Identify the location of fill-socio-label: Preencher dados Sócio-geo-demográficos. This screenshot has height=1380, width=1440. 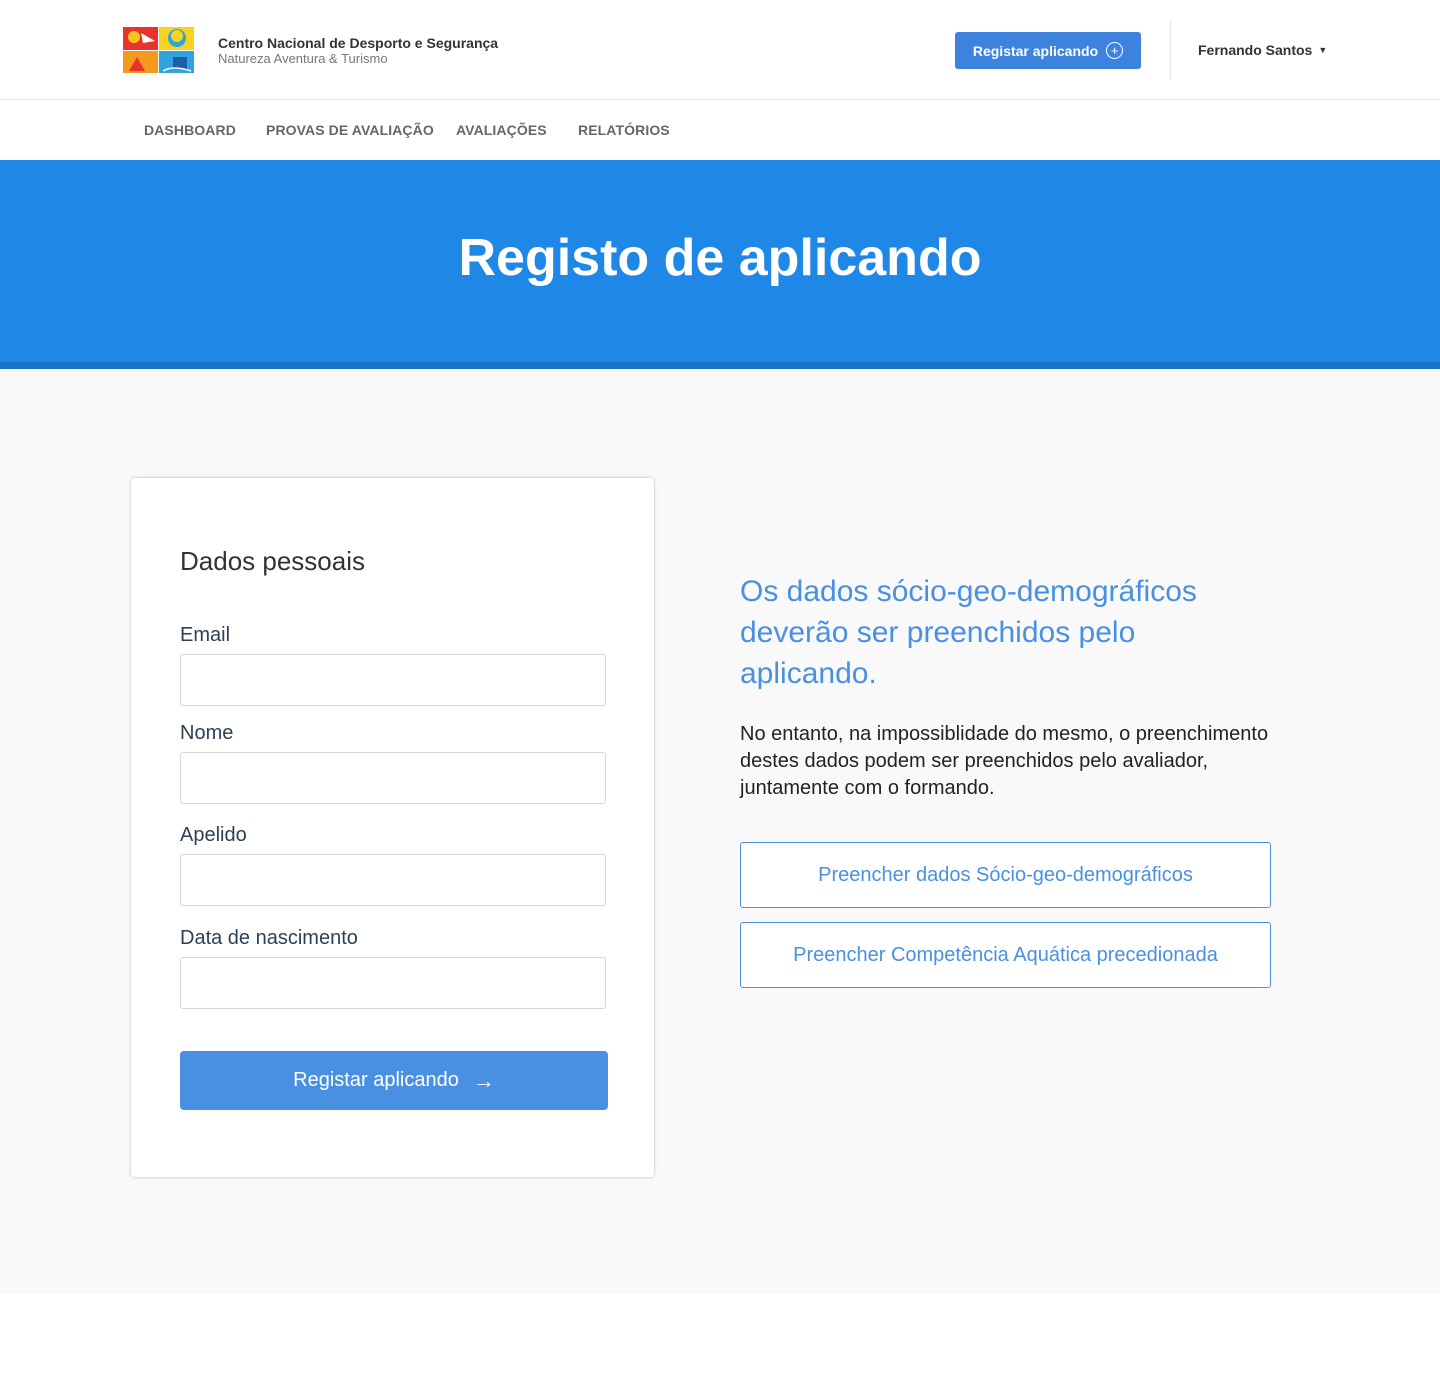
(1005, 874).